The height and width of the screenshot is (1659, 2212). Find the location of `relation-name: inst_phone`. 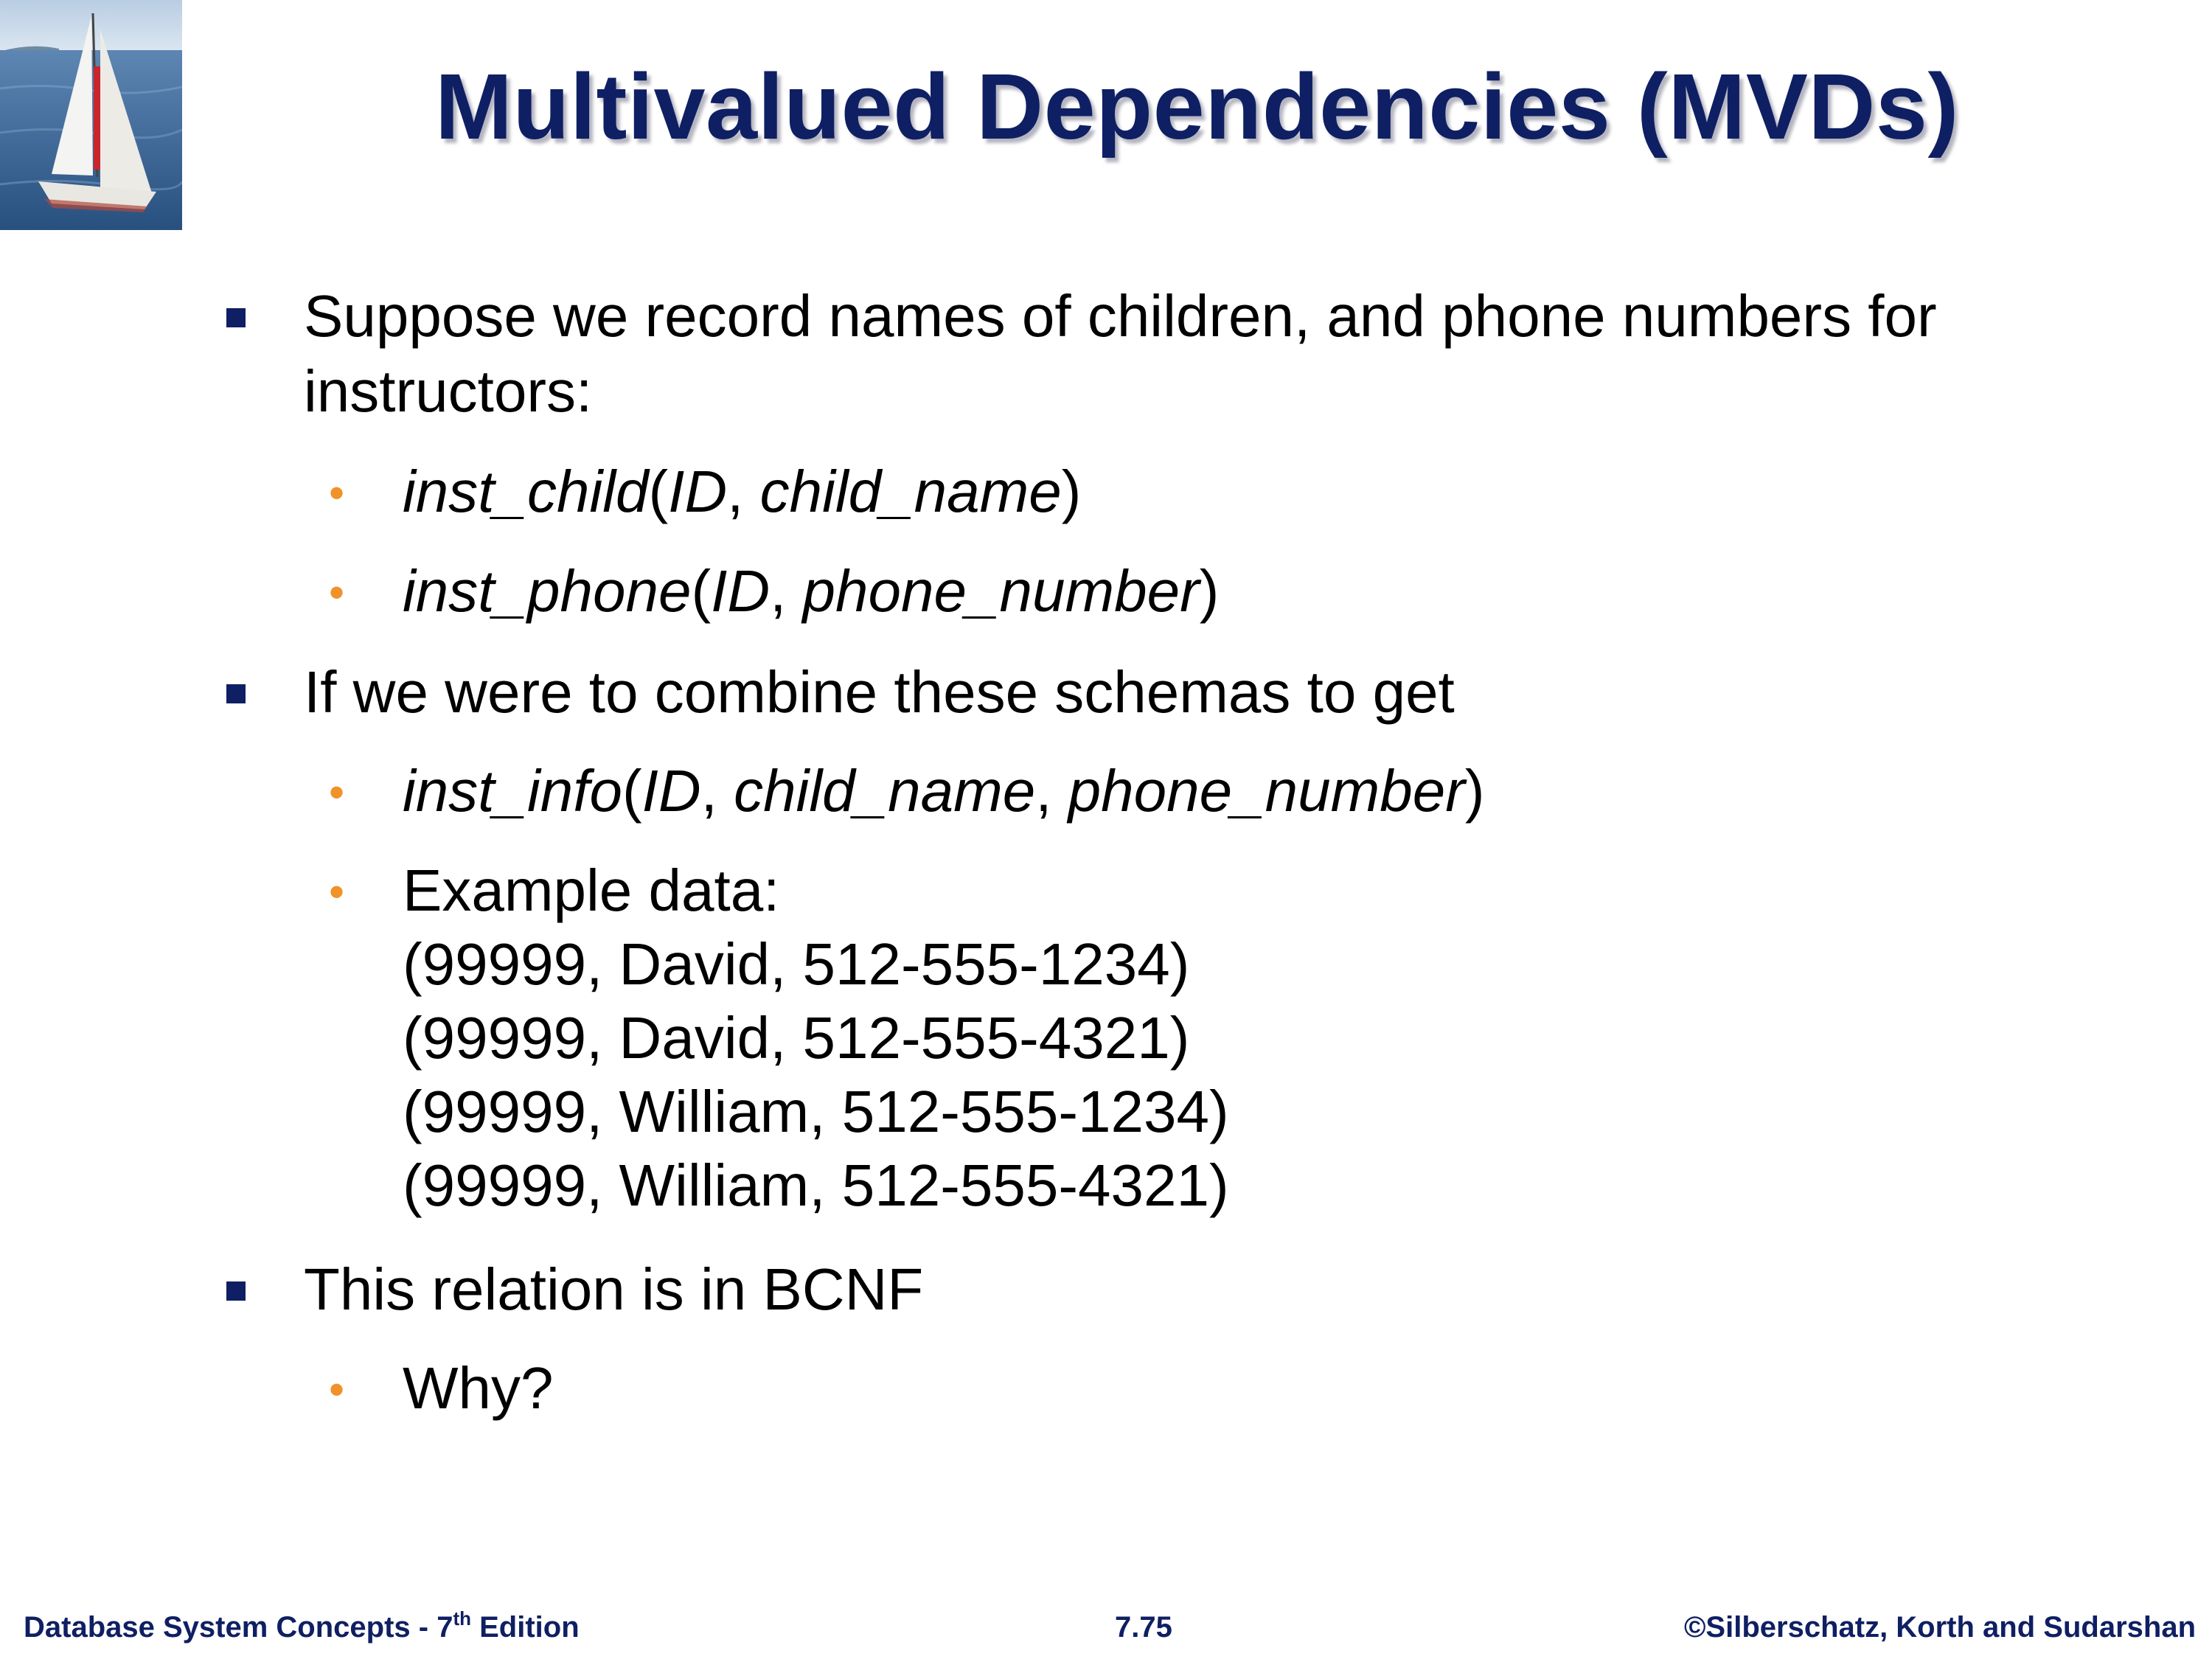

relation-name: inst_phone is located at coordinates (547, 591).